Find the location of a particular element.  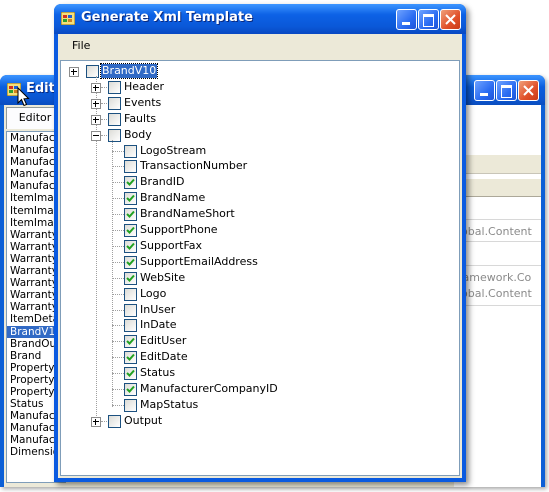

tree-node-label: ManufacturerCompanyID is located at coordinates (209, 388).